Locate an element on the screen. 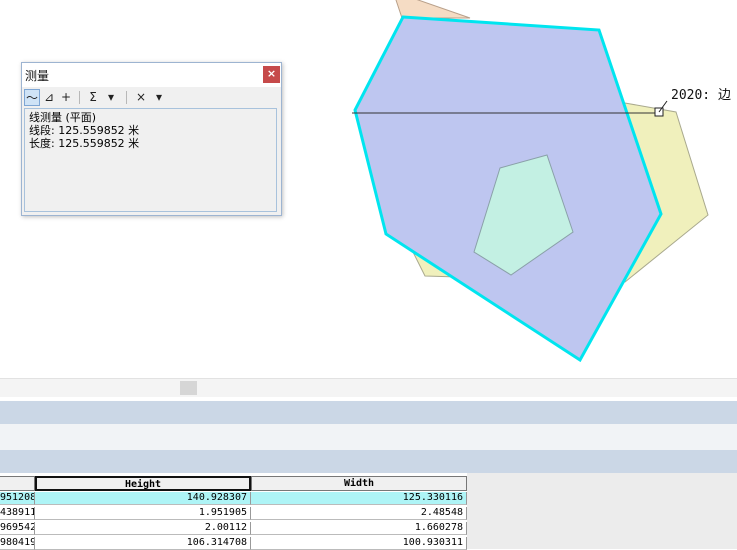 This screenshot has width=737, height=550. table-cell: 2.00112 is located at coordinates (143, 528).